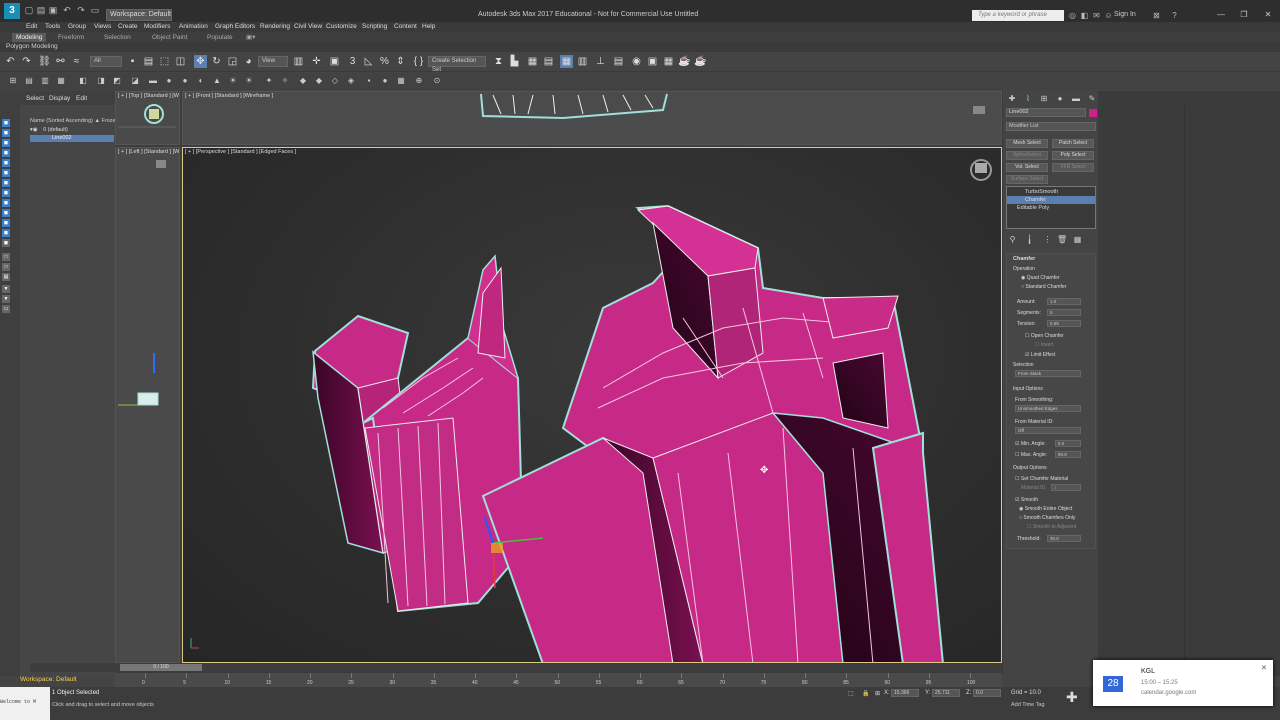 The height and width of the screenshot is (720, 1280). I want to click on smooth-checkbox: ☑ Smooth, so click(1026, 500).